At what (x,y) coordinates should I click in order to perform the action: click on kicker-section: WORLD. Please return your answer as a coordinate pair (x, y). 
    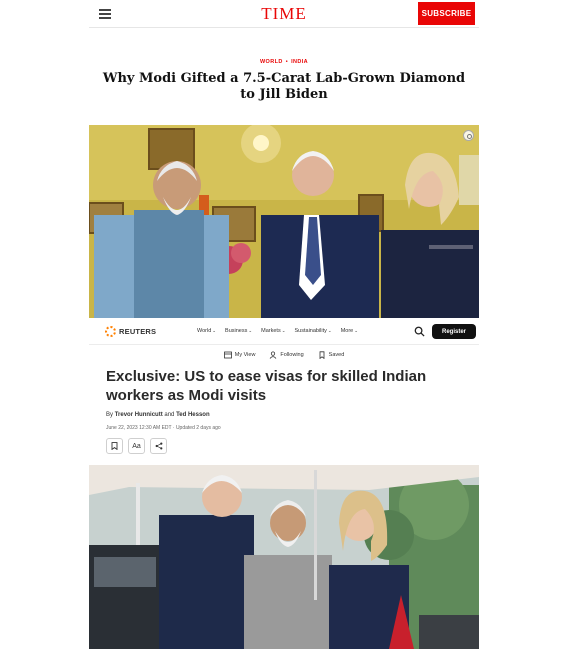
    Looking at the image, I should click on (271, 62).